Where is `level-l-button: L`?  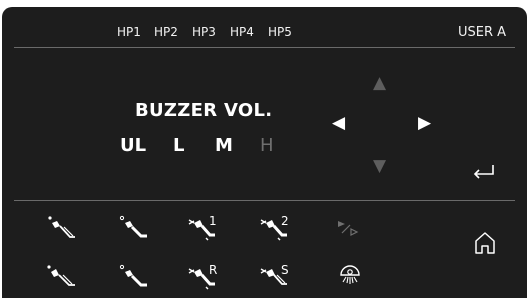 level-l-button: L is located at coordinates (178, 145).